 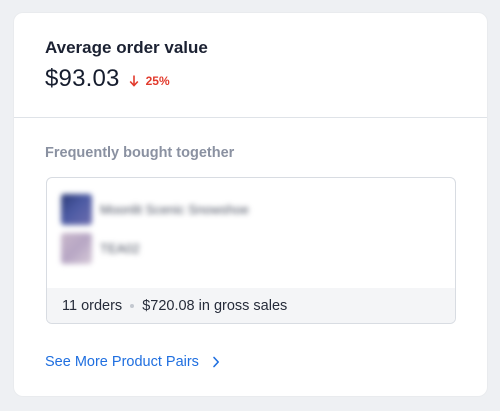 I want to click on see-more-label: See More Product Pairs, so click(x=122, y=362).